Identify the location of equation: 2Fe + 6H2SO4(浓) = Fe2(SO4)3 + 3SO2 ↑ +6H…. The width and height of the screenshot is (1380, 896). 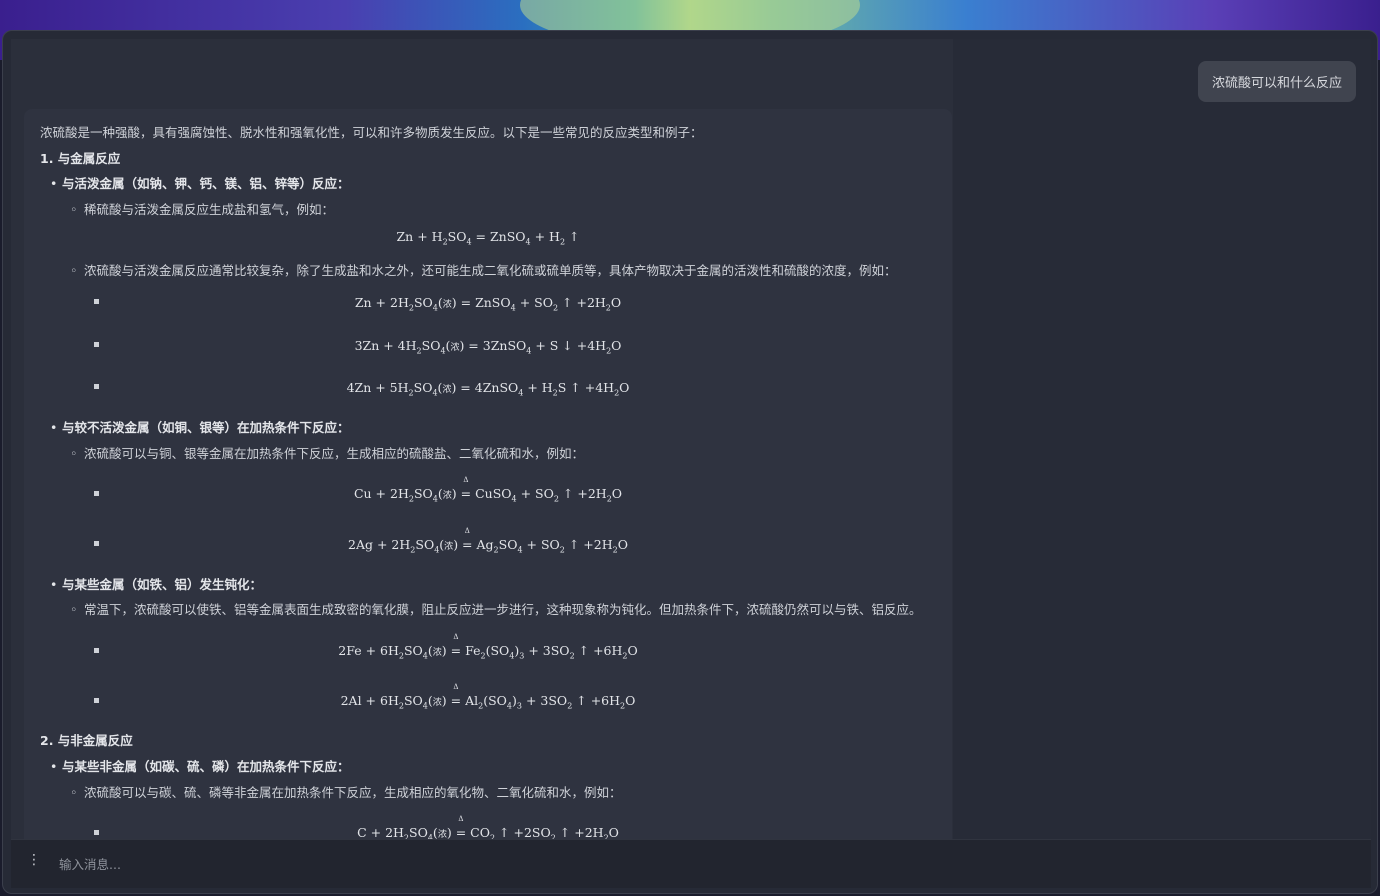
(488, 647).